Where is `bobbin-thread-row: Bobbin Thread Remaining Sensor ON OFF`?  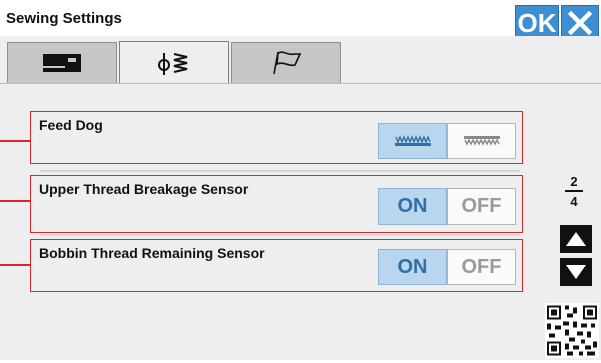
bobbin-thread-row: Bobbin Thread Remaining Sensor ON OFF is located at coordinates (276, 265).